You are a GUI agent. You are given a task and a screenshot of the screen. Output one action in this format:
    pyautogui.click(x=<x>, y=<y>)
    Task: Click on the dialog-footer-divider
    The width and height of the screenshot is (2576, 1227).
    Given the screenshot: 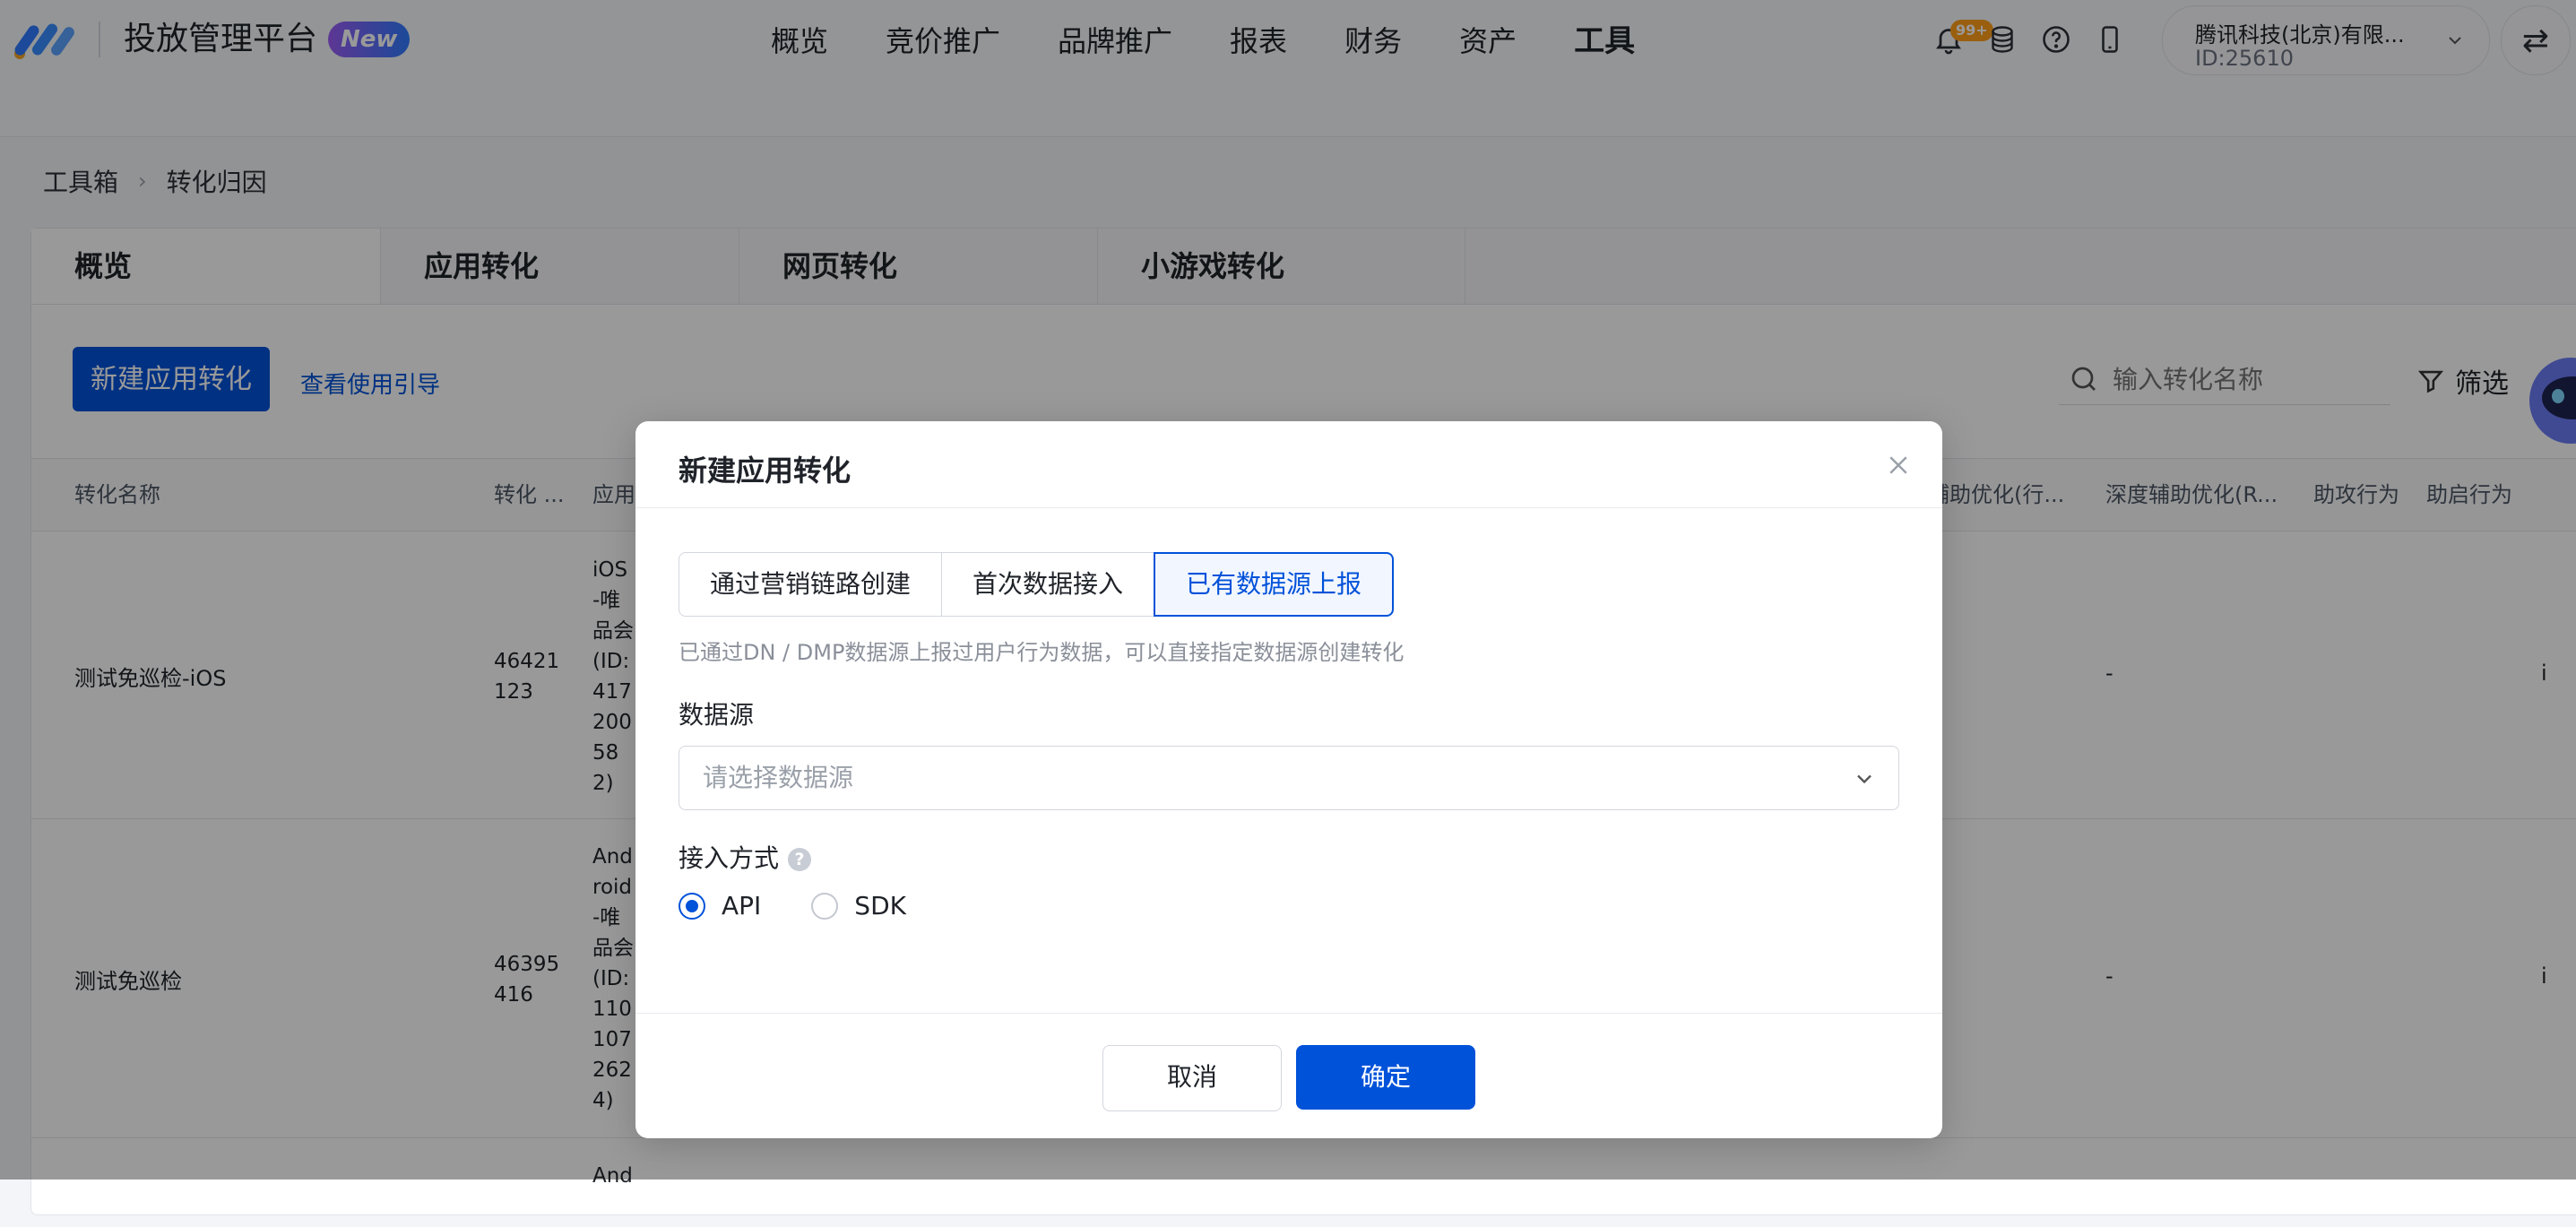 What is the action you would take?
    pyautogui.click(x=1288, y=1013)
    